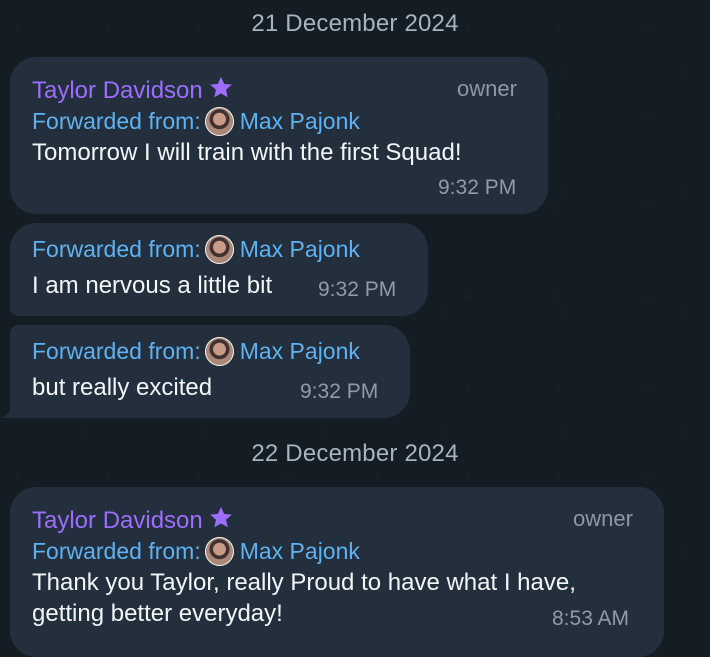 This screenshot has height=657, width=710. Describe the element at coordinates (152, 285) in the screenshot. I see `message-text: I am nervous a little bit` at that location.